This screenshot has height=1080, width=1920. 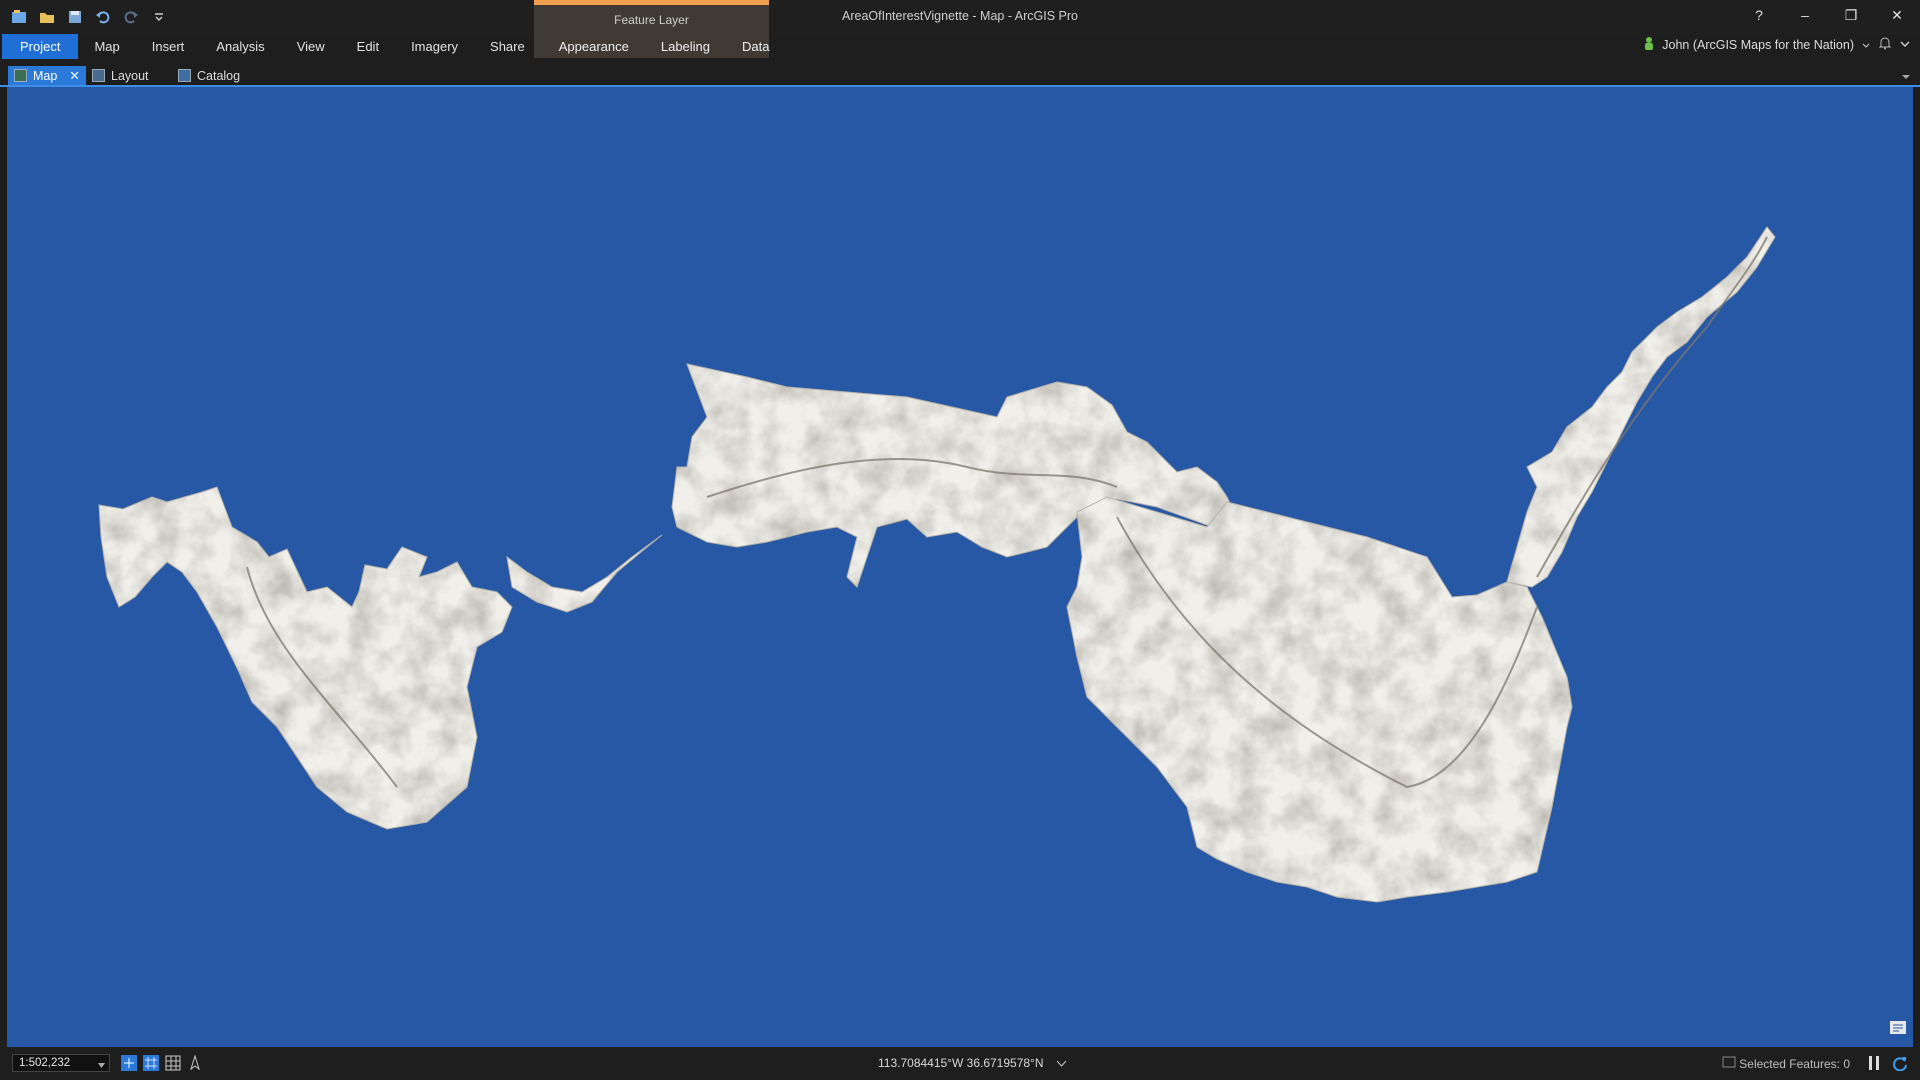 I want to click on map-scale-selector: 1:502,232, so click(x=61, y=1063).